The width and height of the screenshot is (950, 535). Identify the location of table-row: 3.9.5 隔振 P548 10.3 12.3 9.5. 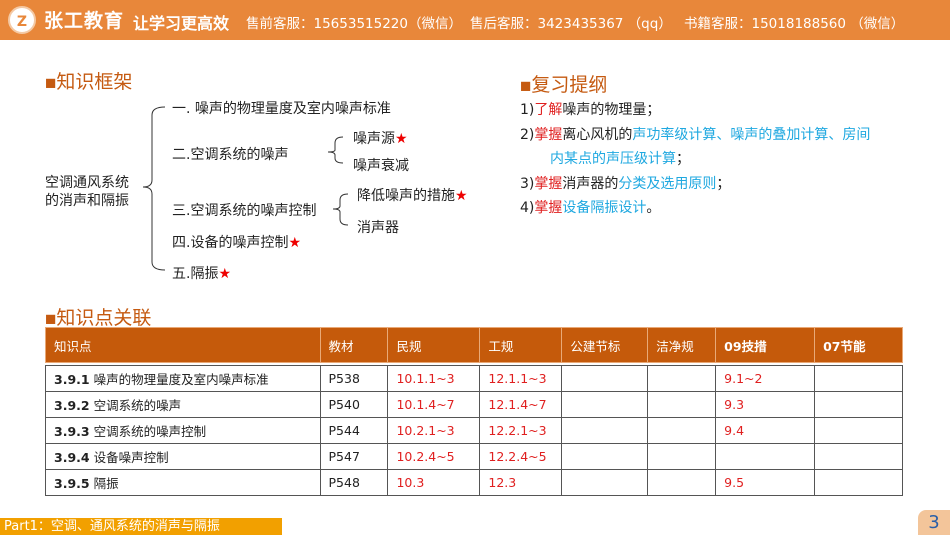
(474, 482).